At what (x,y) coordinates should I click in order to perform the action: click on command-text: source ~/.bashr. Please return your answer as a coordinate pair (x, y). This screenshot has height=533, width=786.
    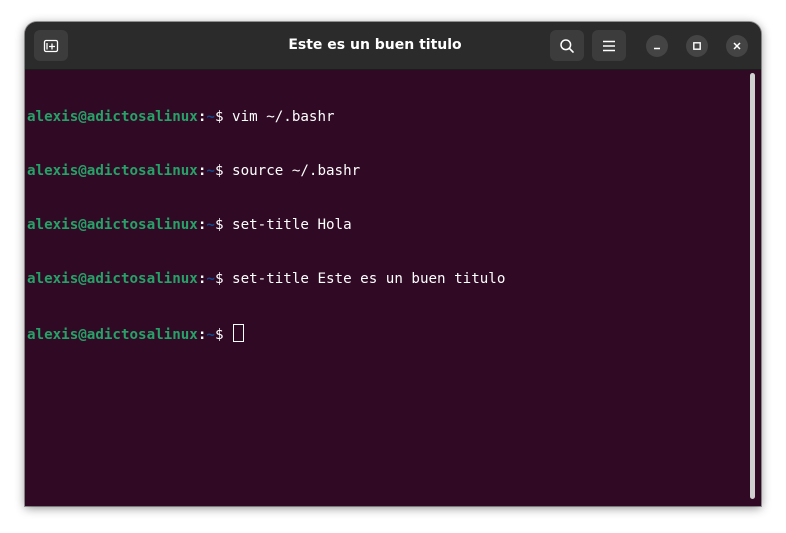
    Looking at the image, I should click on (292, 171).